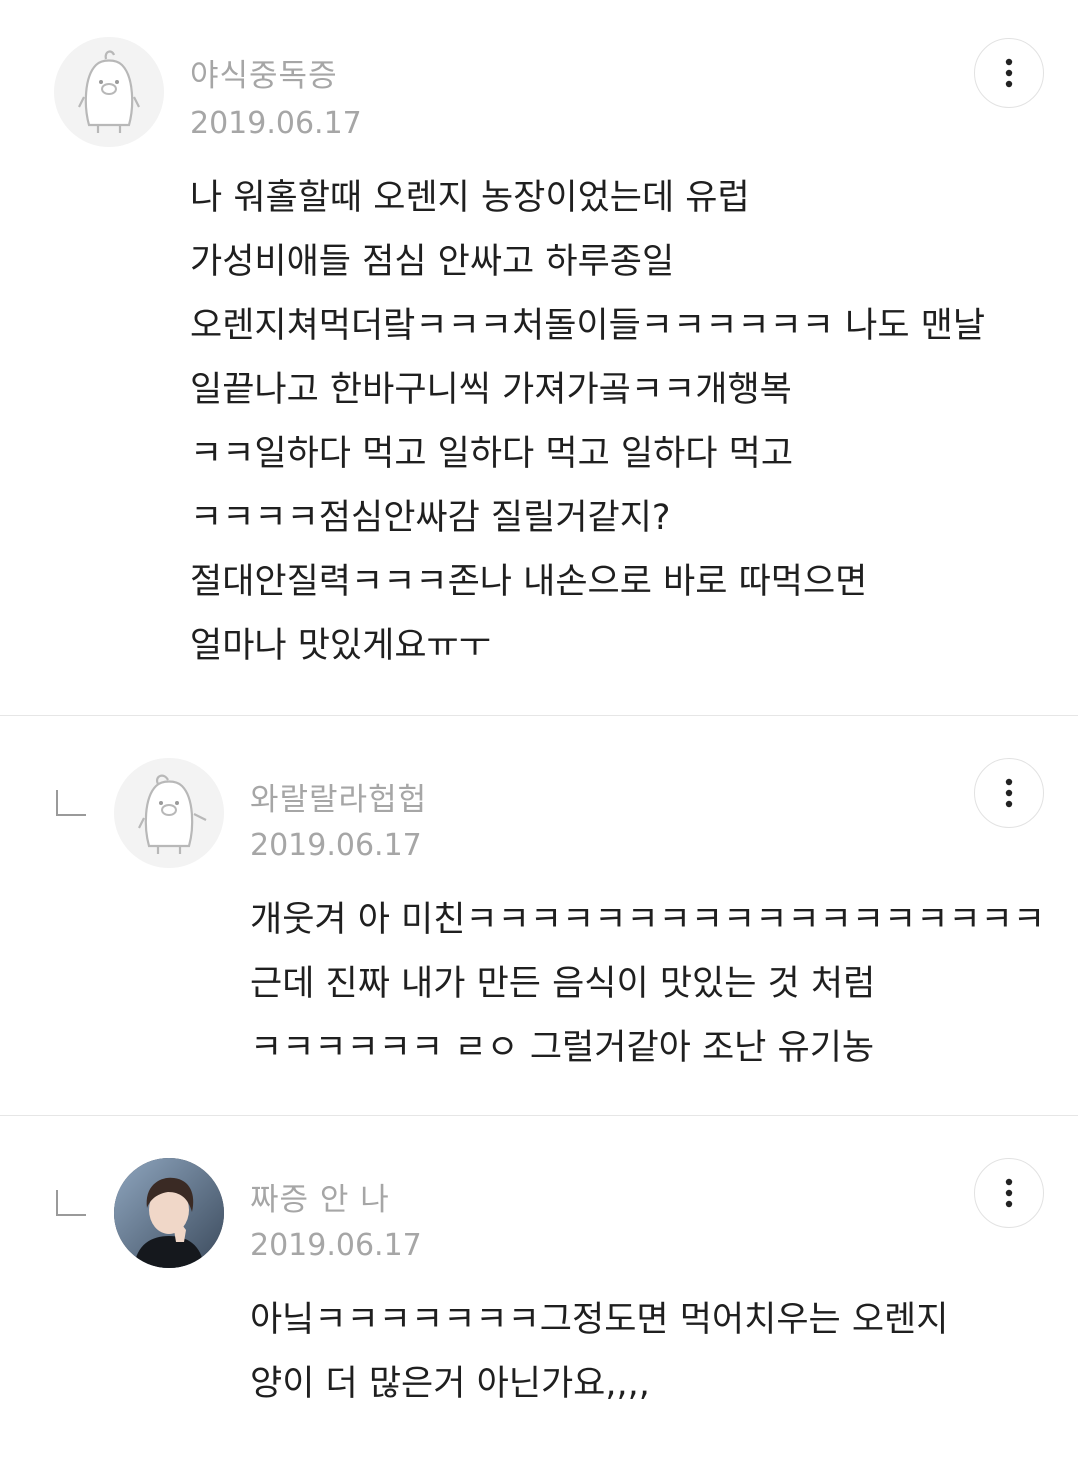  Describe the element at coordinates (470, 198) in the screenshot. I see `comment-line: 나 워홀할때 오렌지 농장이었는데 유럽` at that location.